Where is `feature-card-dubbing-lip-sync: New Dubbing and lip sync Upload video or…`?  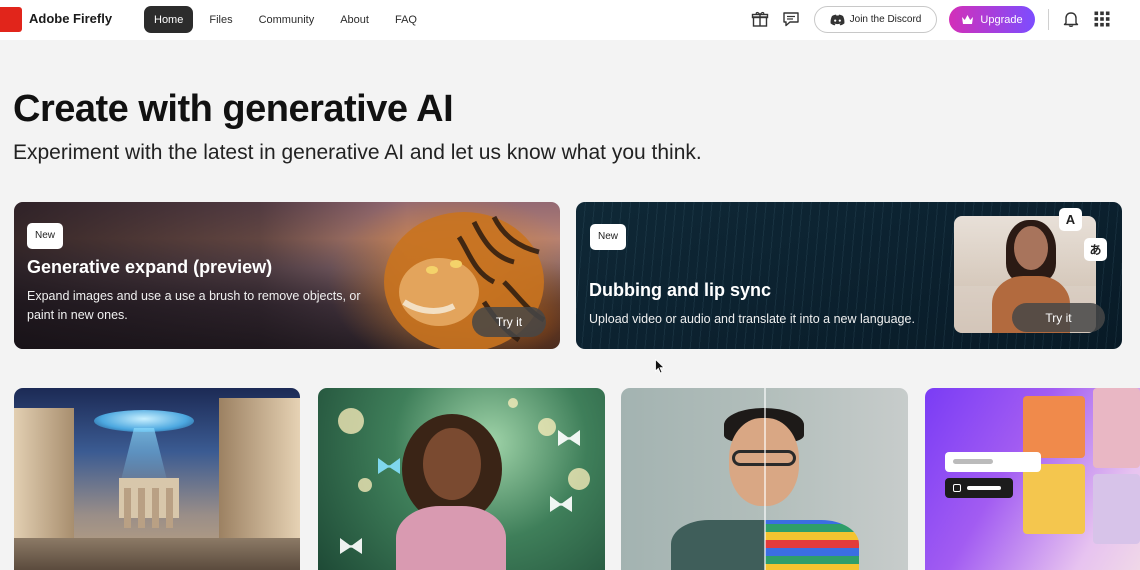
feature-card-dubbing-lip-sync: New Dubbing and lip sync Upload video or… is located at coordinates (849, 275).